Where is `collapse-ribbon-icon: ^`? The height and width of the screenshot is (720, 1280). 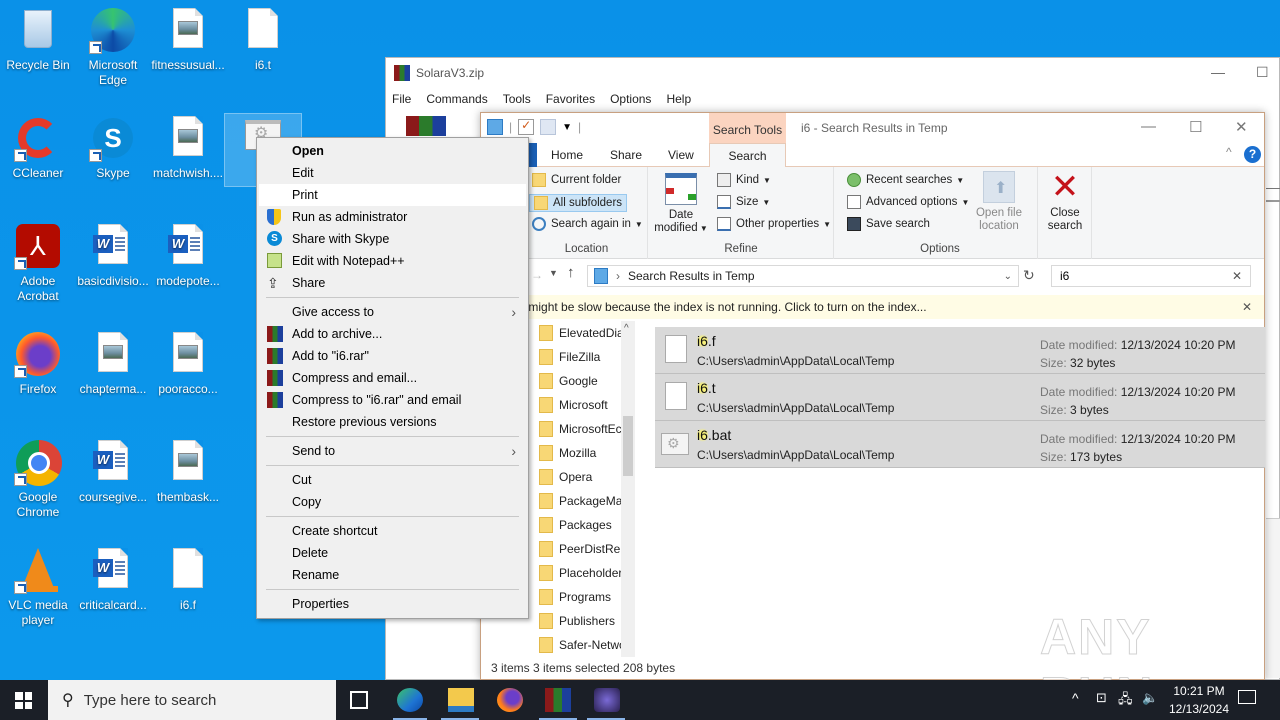
collapse-ribbon-icon: ^ is located at coordinates (1229, 152).